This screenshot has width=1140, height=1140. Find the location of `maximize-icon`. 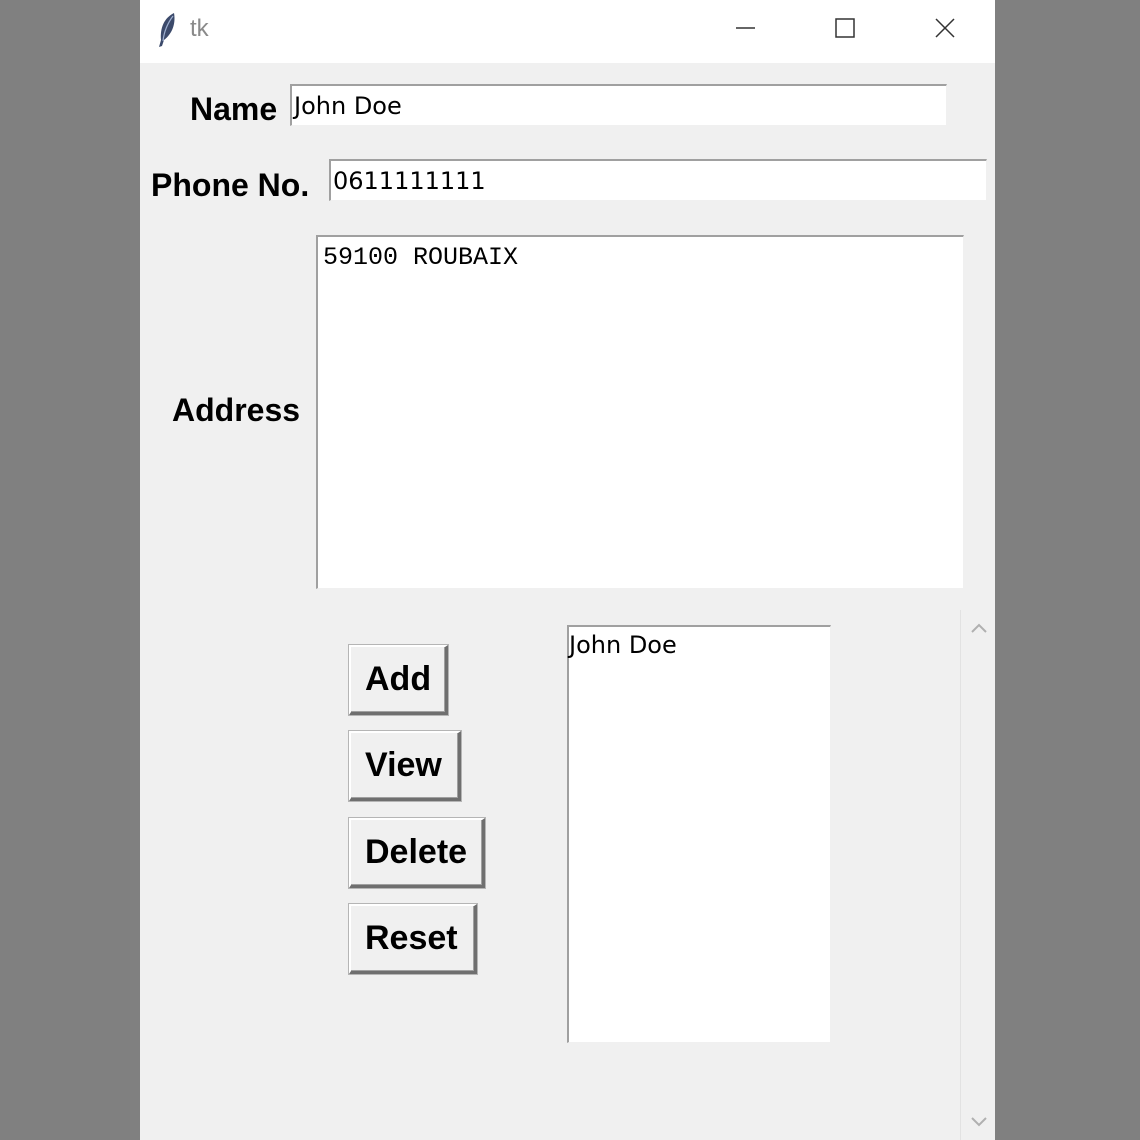

maximize-icon is located at coordinates (845, 28).